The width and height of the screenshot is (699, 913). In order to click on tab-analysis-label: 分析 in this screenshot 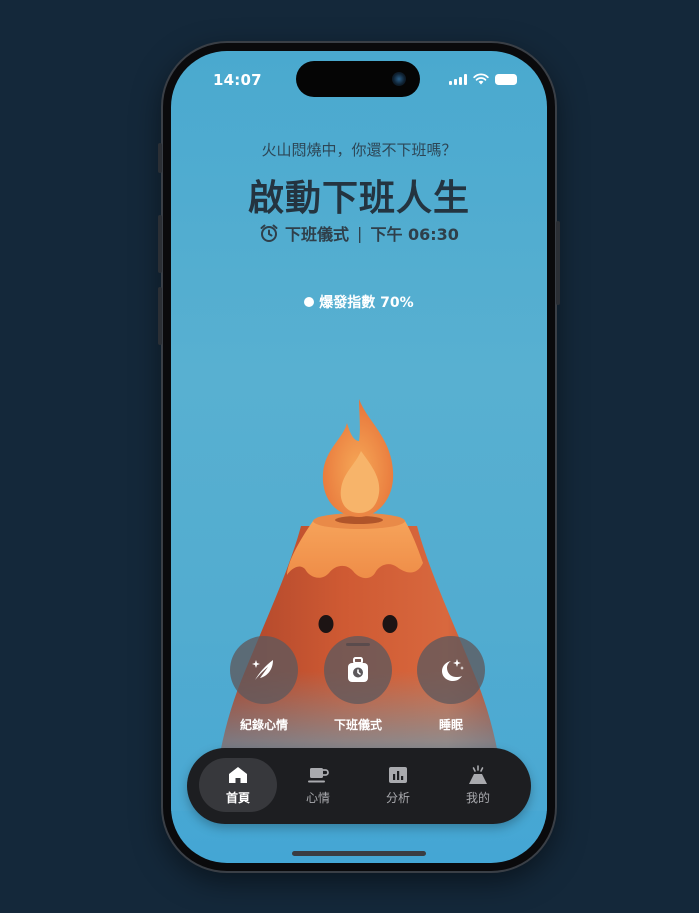, I will do `click(397, 797)`.